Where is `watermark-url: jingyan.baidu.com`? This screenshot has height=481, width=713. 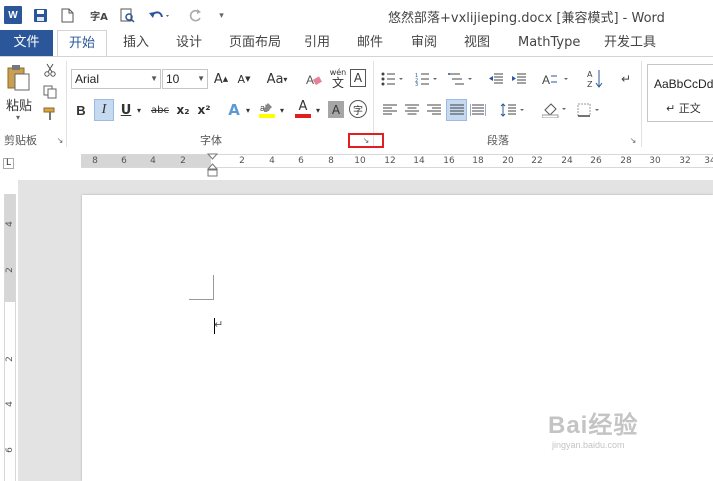 watermark-url: jingyan.baidu.com is located at coordinates (588, 445).